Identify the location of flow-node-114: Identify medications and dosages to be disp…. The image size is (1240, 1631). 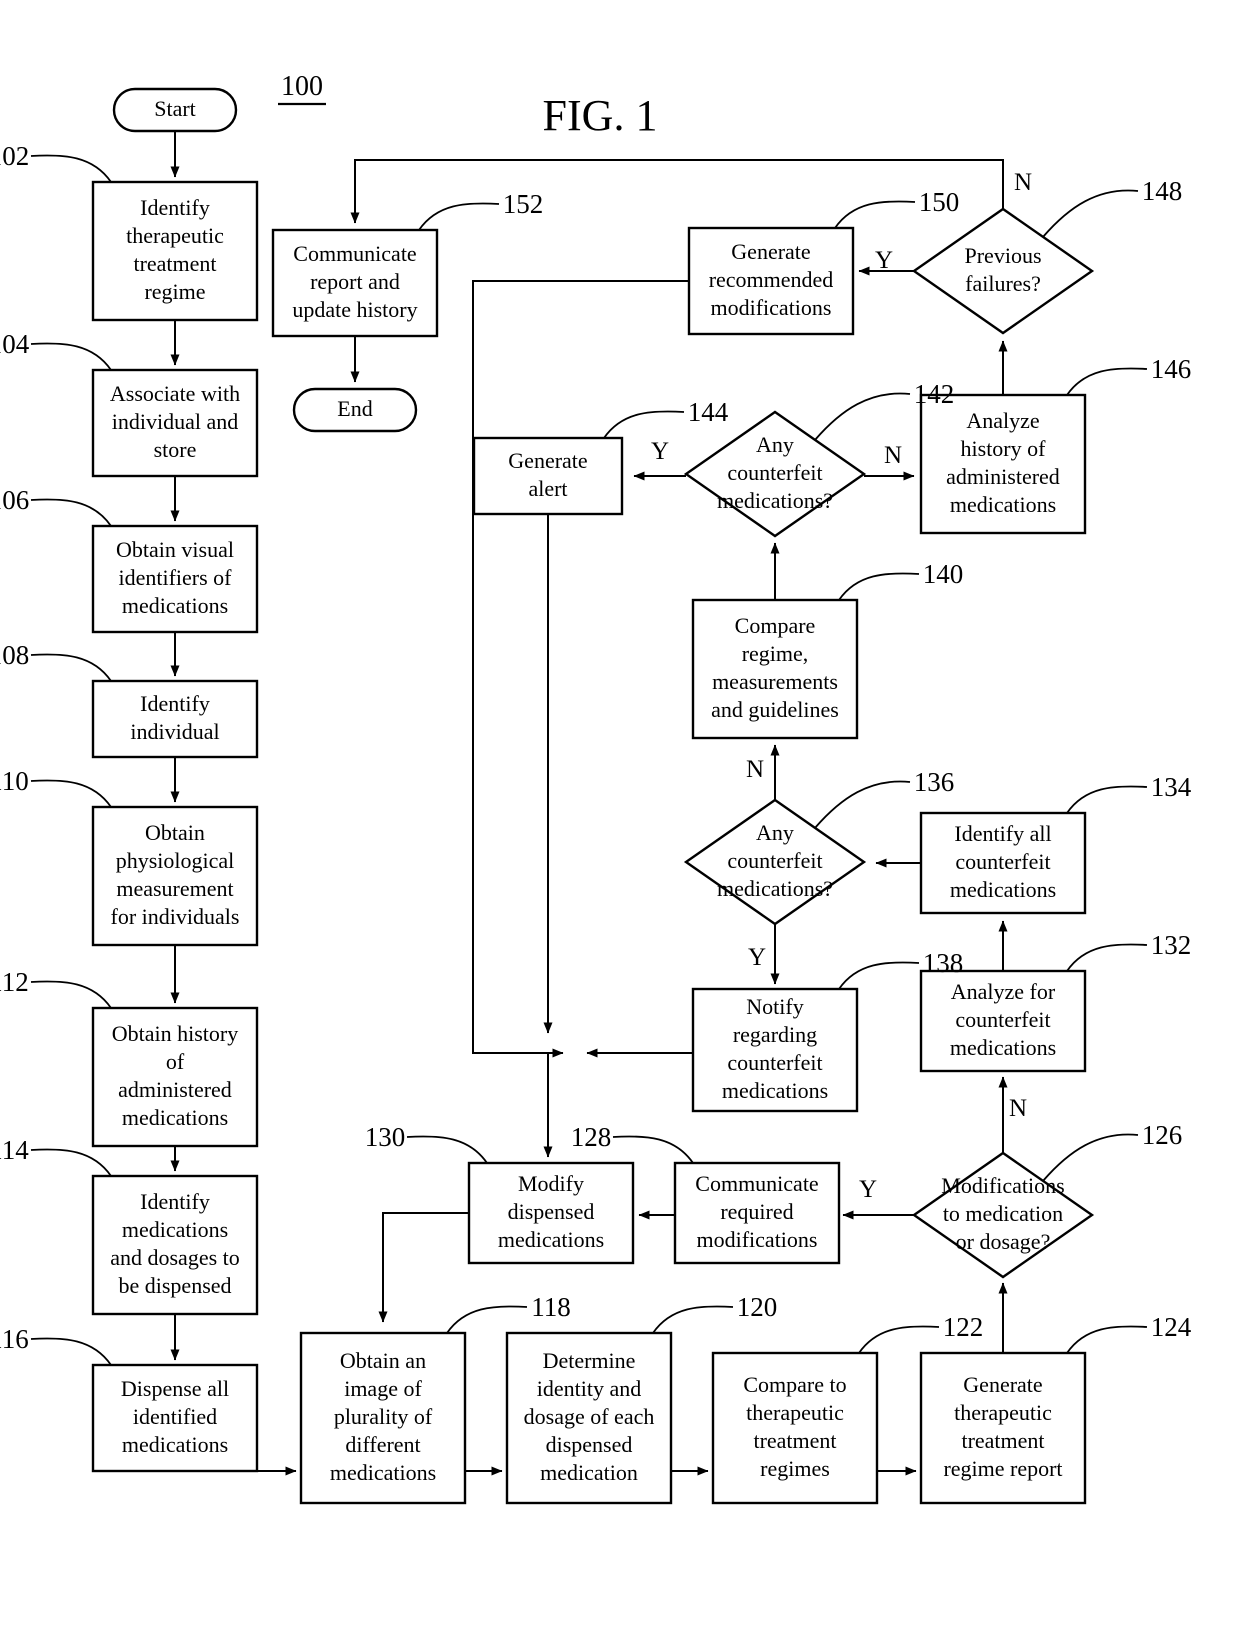
(175, 1245).